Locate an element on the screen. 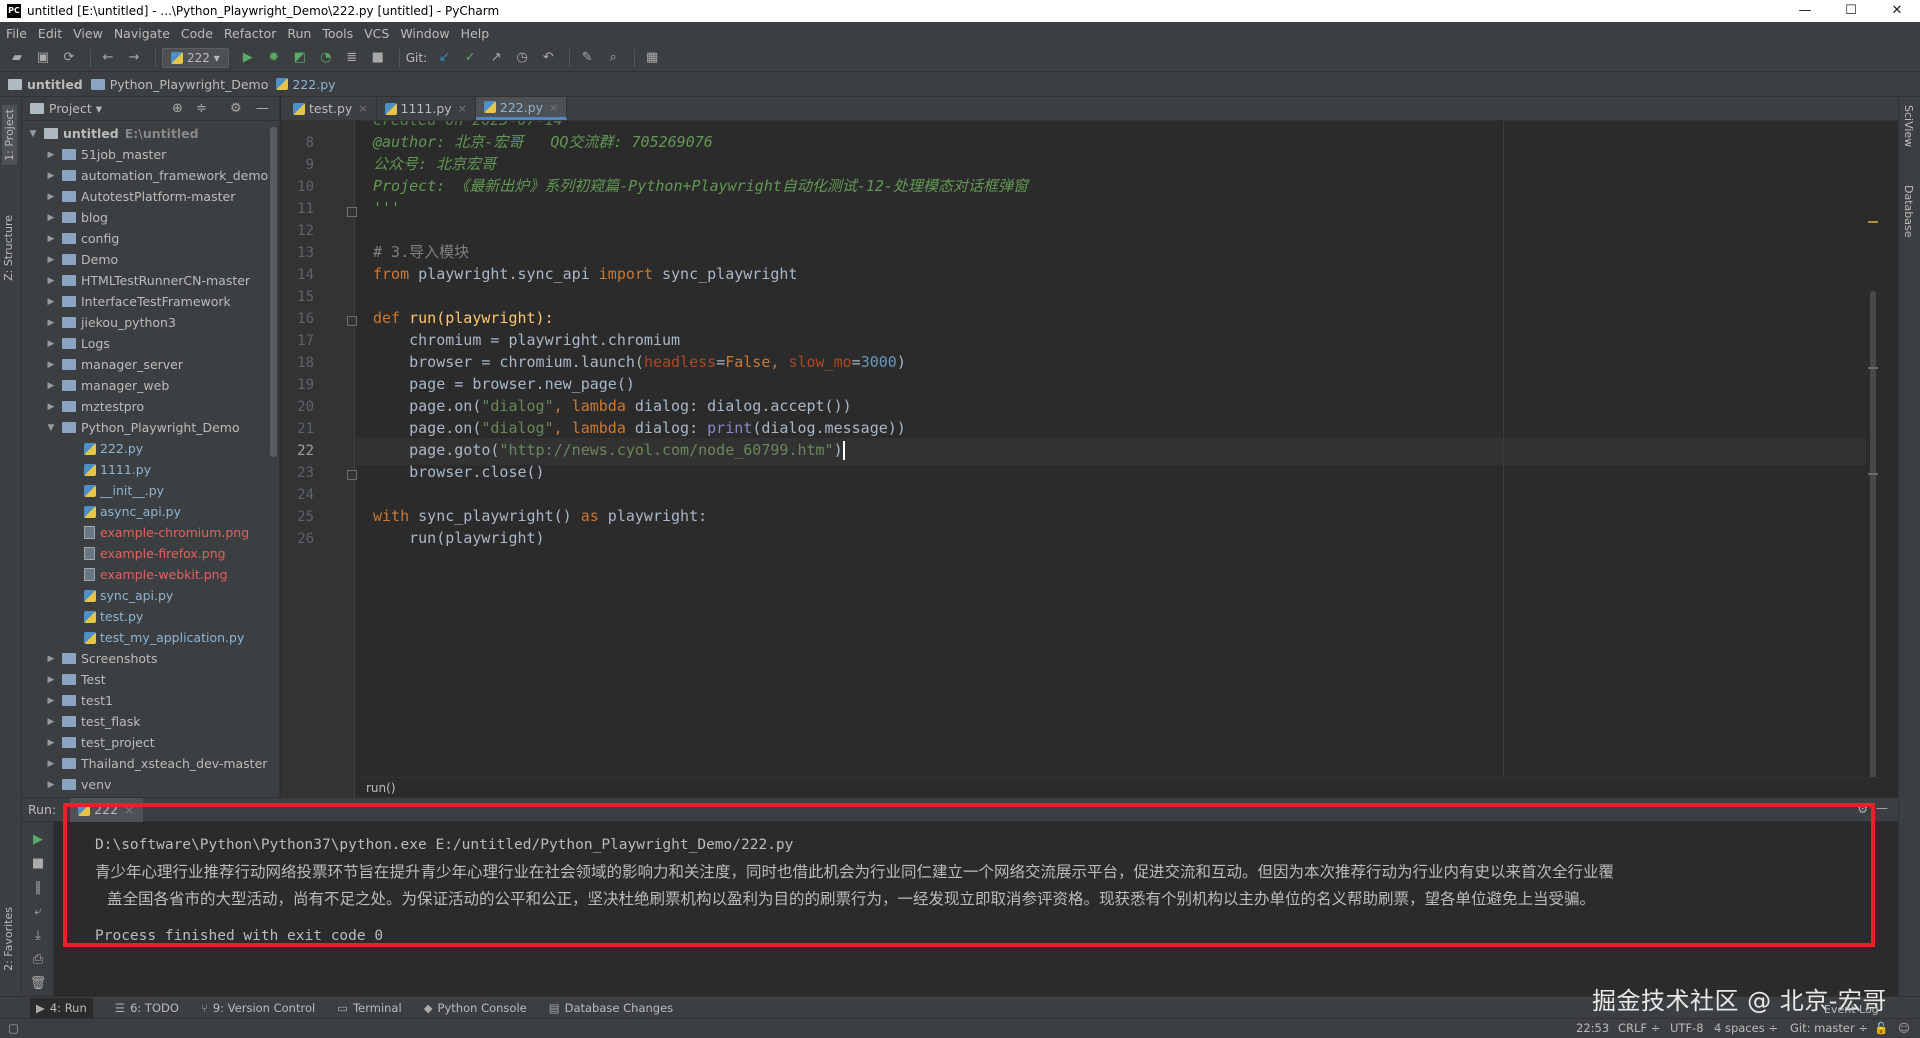 Image resolution: width=1920 pixels, height=1038 pixels. tree-folder: ▶ AutotestPlatform-master is located at coordinates (150, 196).